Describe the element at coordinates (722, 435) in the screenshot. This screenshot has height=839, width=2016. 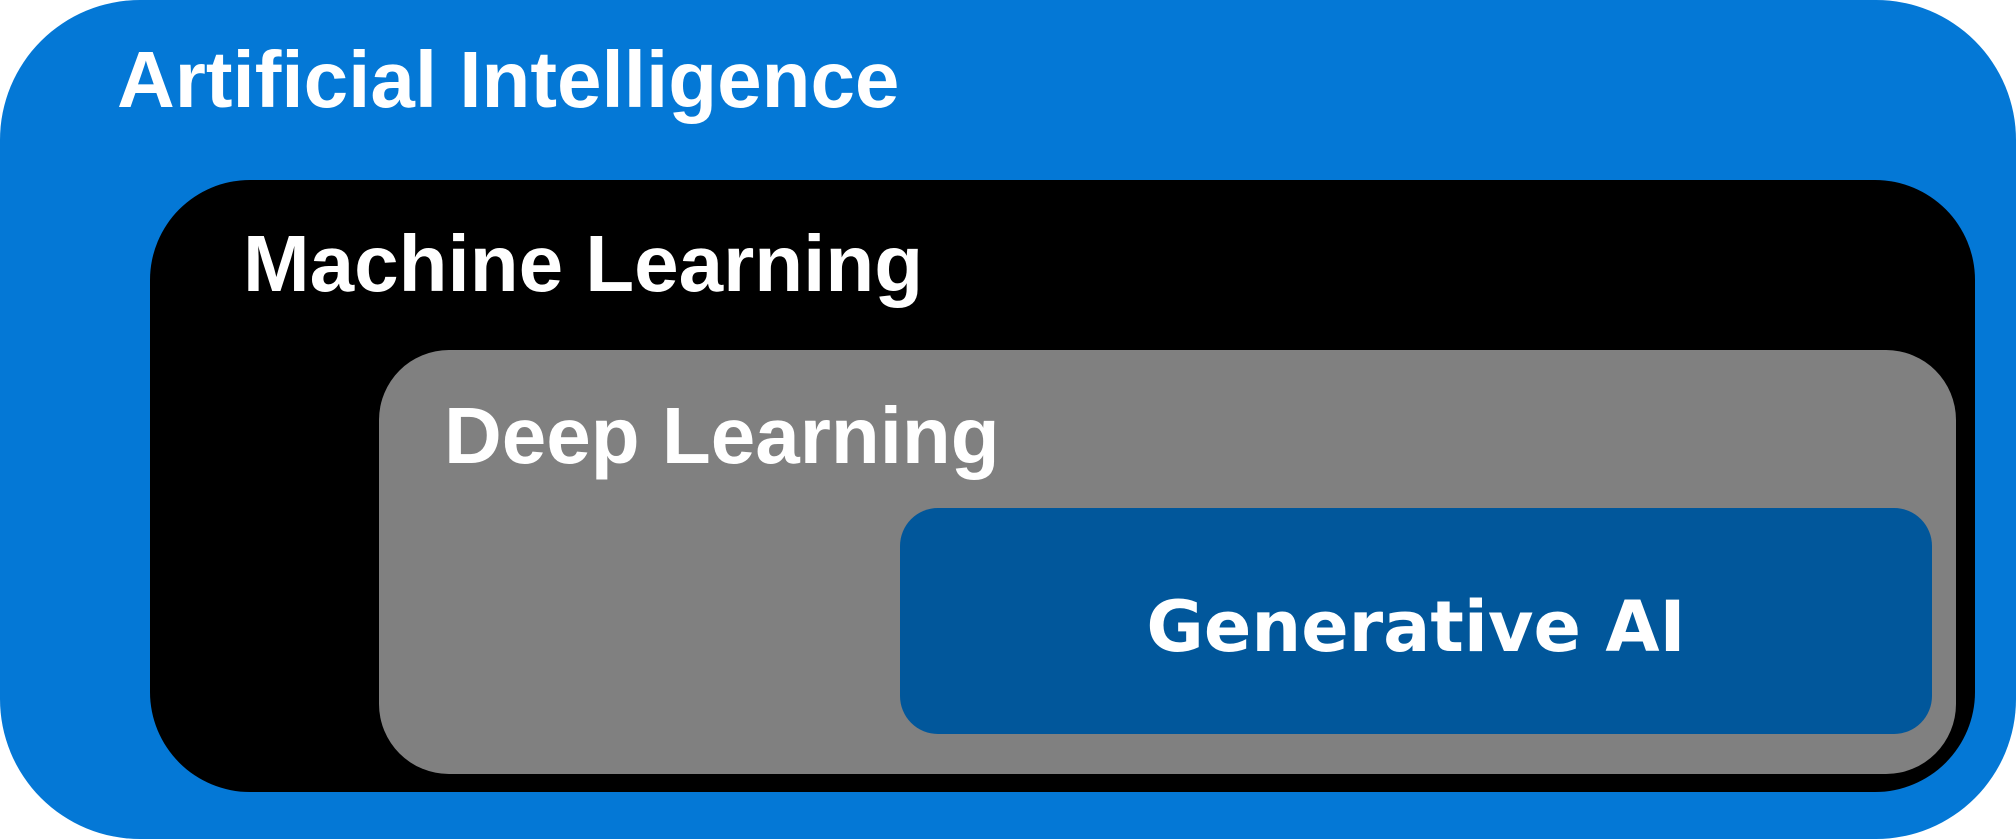
I see `deep-learning-label: Deep Learning` at that location.